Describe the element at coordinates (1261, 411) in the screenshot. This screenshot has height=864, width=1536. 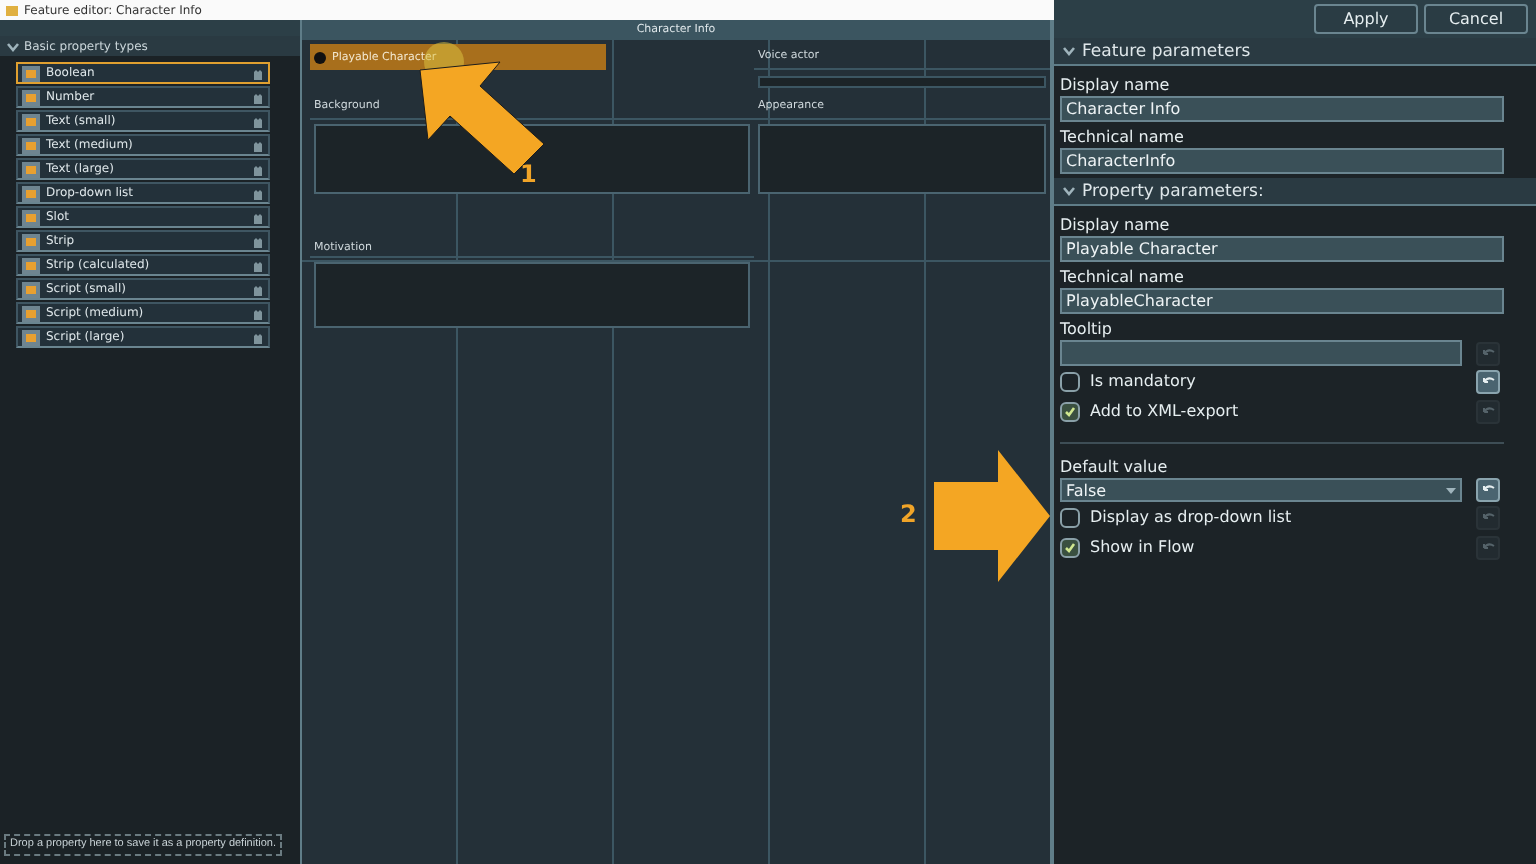
I see `checkbox-option: Add to XML-export` at that location.